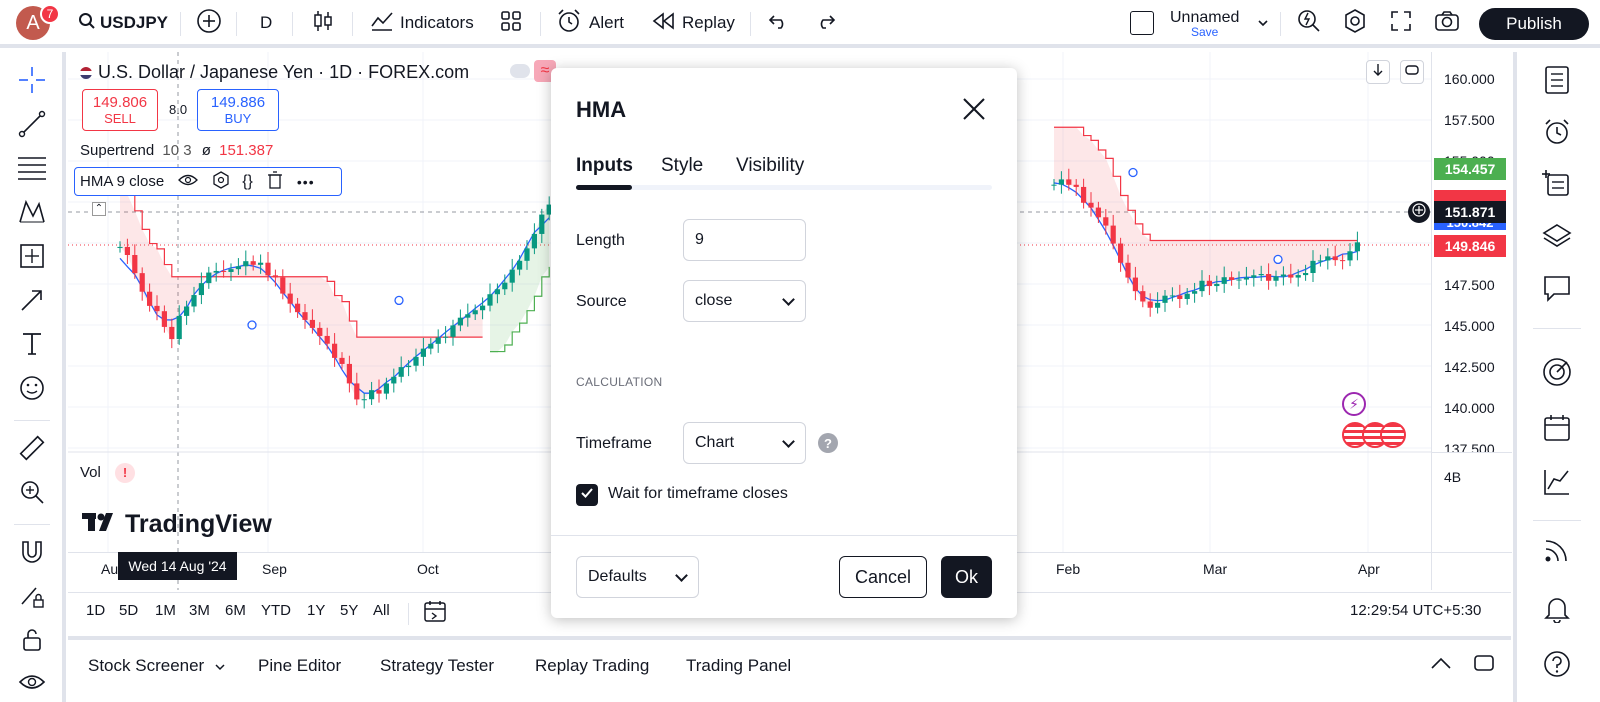  I want to click on hide-drawings-tool, so click(32, 684).